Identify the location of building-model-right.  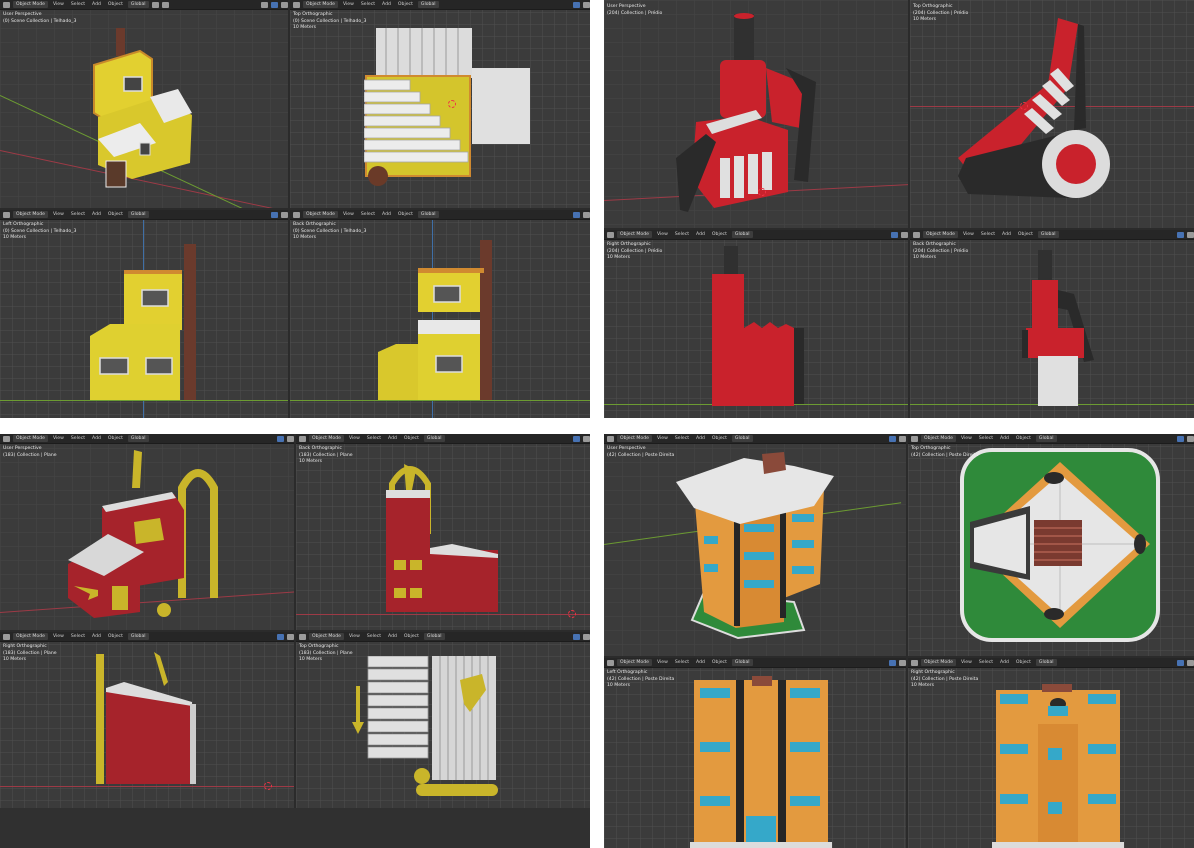
(1058, 766).